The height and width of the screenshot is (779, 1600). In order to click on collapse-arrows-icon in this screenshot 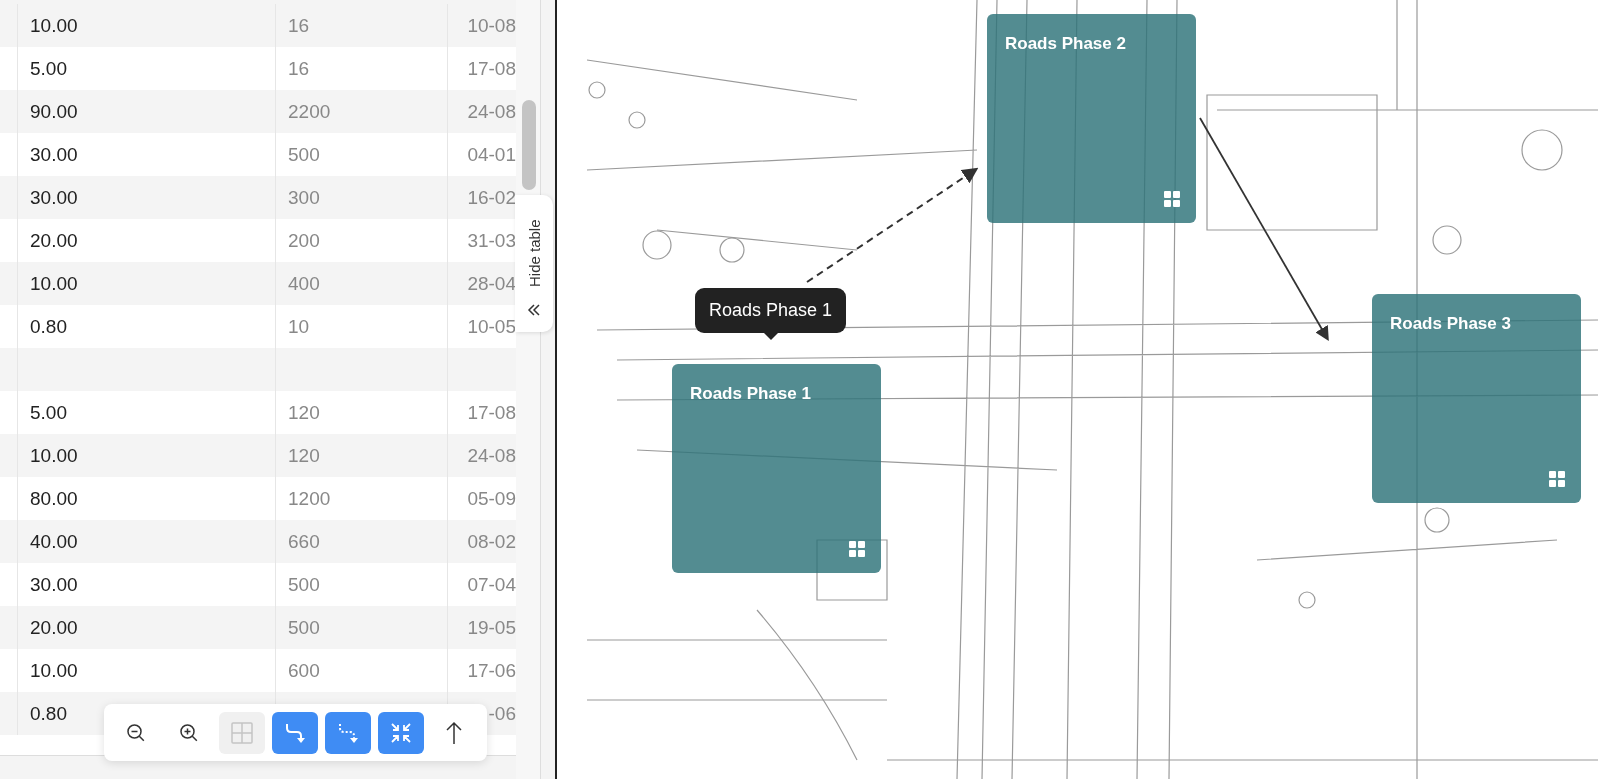, I will do `click(401, 732)`.